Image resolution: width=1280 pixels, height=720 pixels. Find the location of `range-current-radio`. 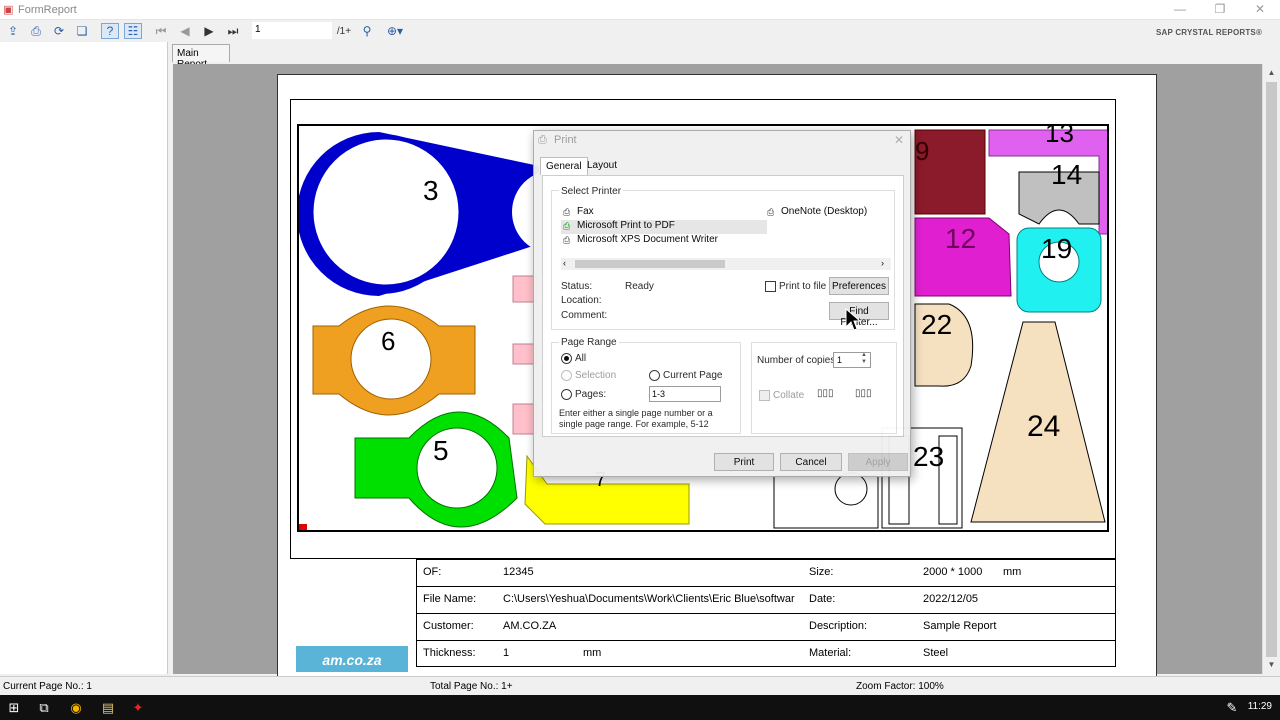

range-current-radio is located at coordinates (654, 375).